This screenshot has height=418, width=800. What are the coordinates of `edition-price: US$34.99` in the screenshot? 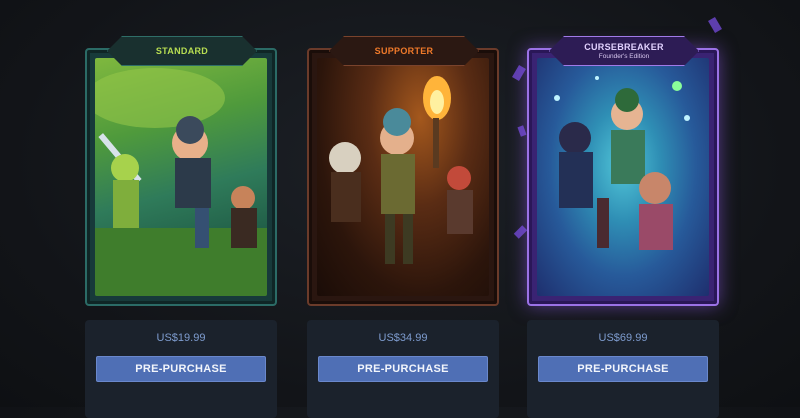 It's located at (403, 338).